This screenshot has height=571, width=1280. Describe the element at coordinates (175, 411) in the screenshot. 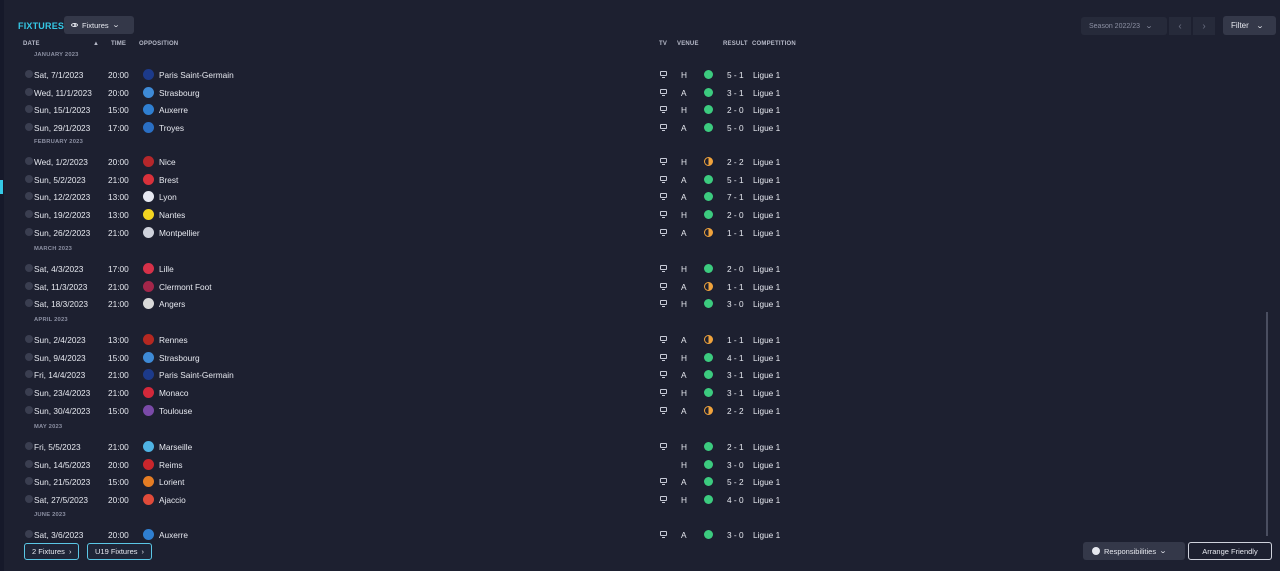

I see `opposition-link: Toulouse` at that location.